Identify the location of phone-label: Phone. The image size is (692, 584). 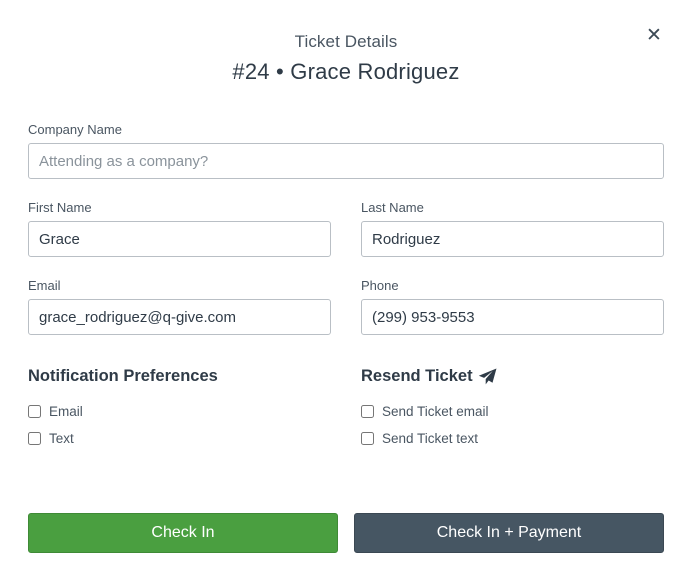
(380, 285).